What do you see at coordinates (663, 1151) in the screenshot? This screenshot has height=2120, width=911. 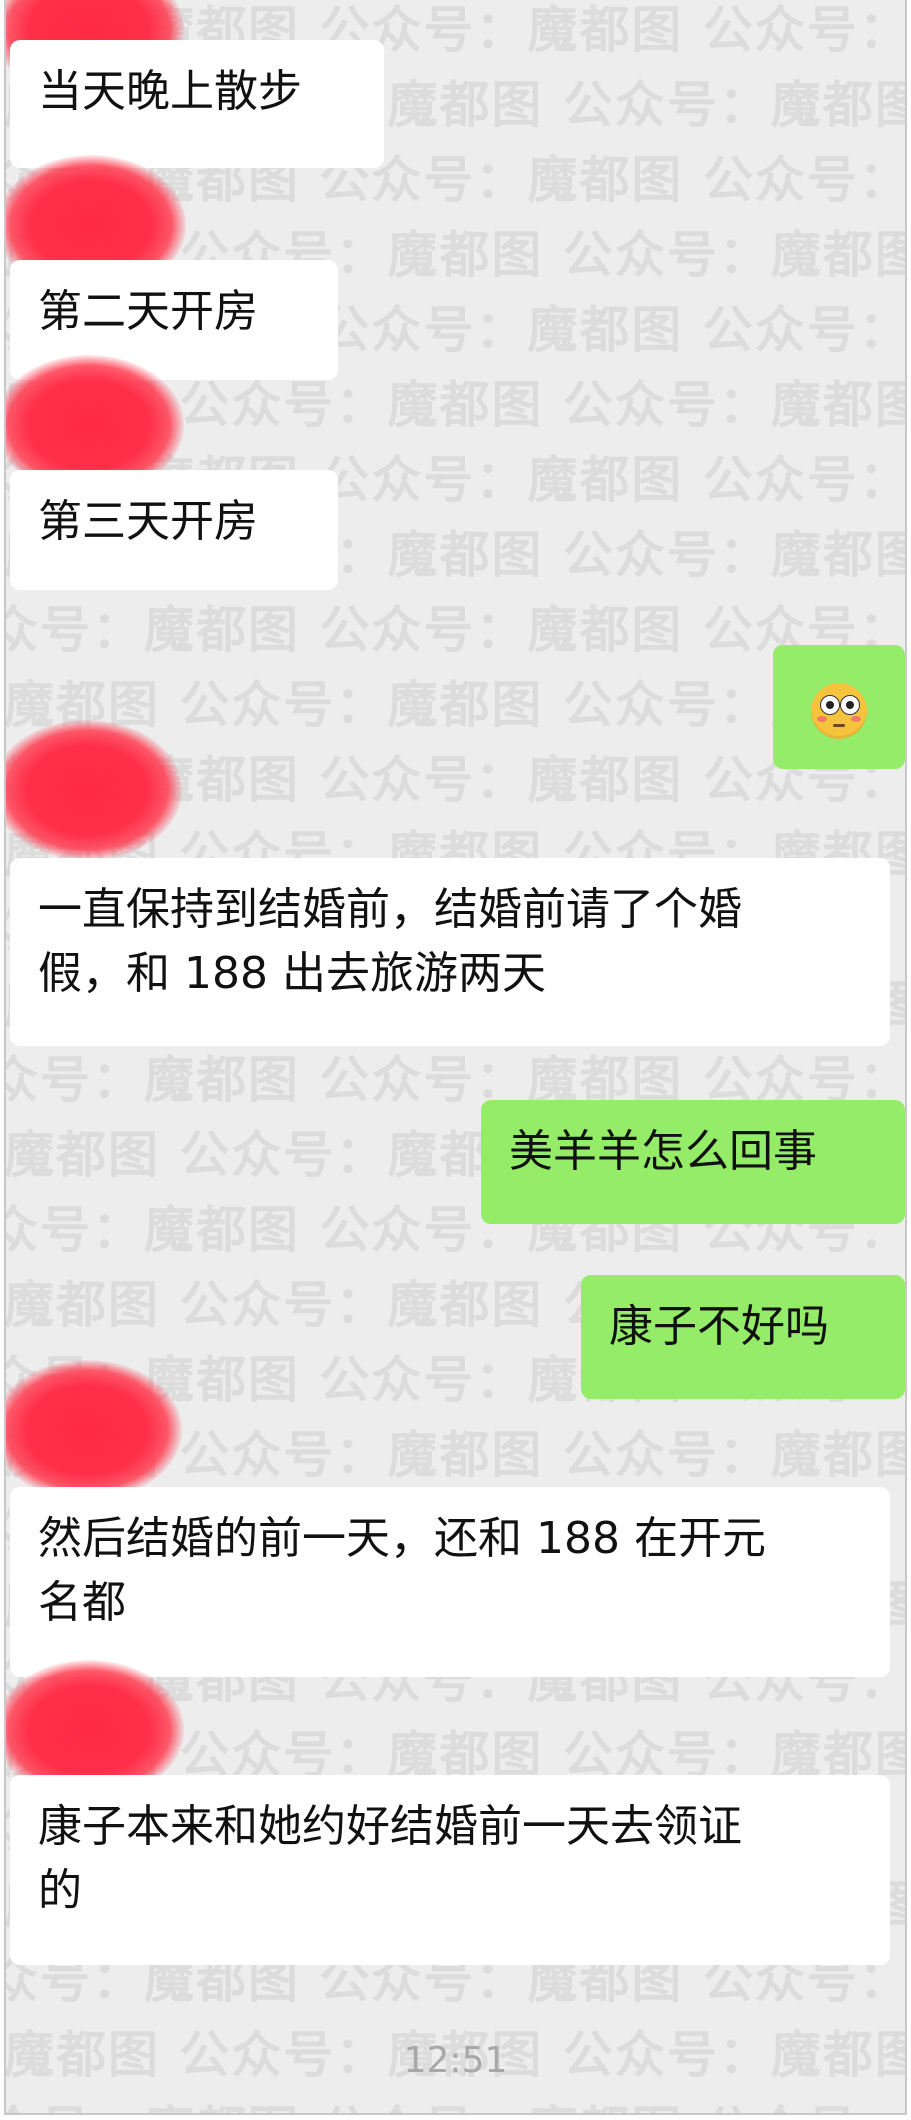 I see `message-text: 美羊羊怎么回事` at bounding box center [663, 1151].